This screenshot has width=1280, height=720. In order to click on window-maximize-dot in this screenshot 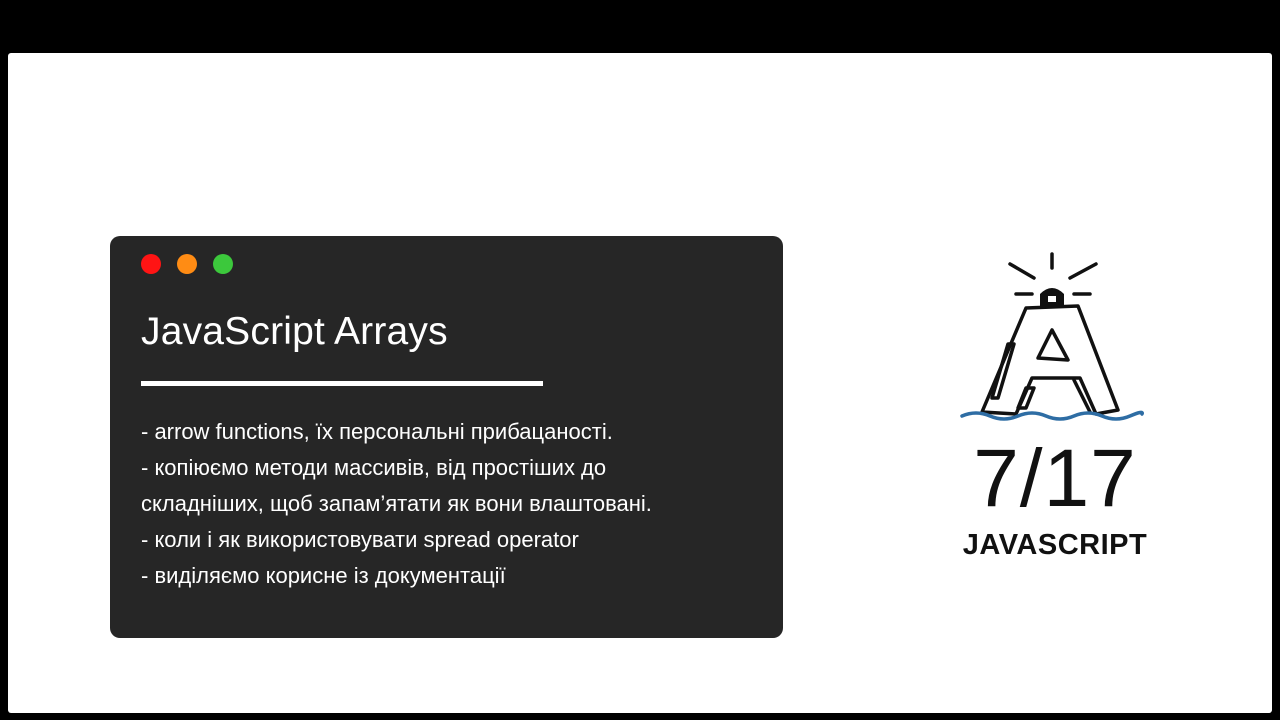, I will do `click(223, 264)`.